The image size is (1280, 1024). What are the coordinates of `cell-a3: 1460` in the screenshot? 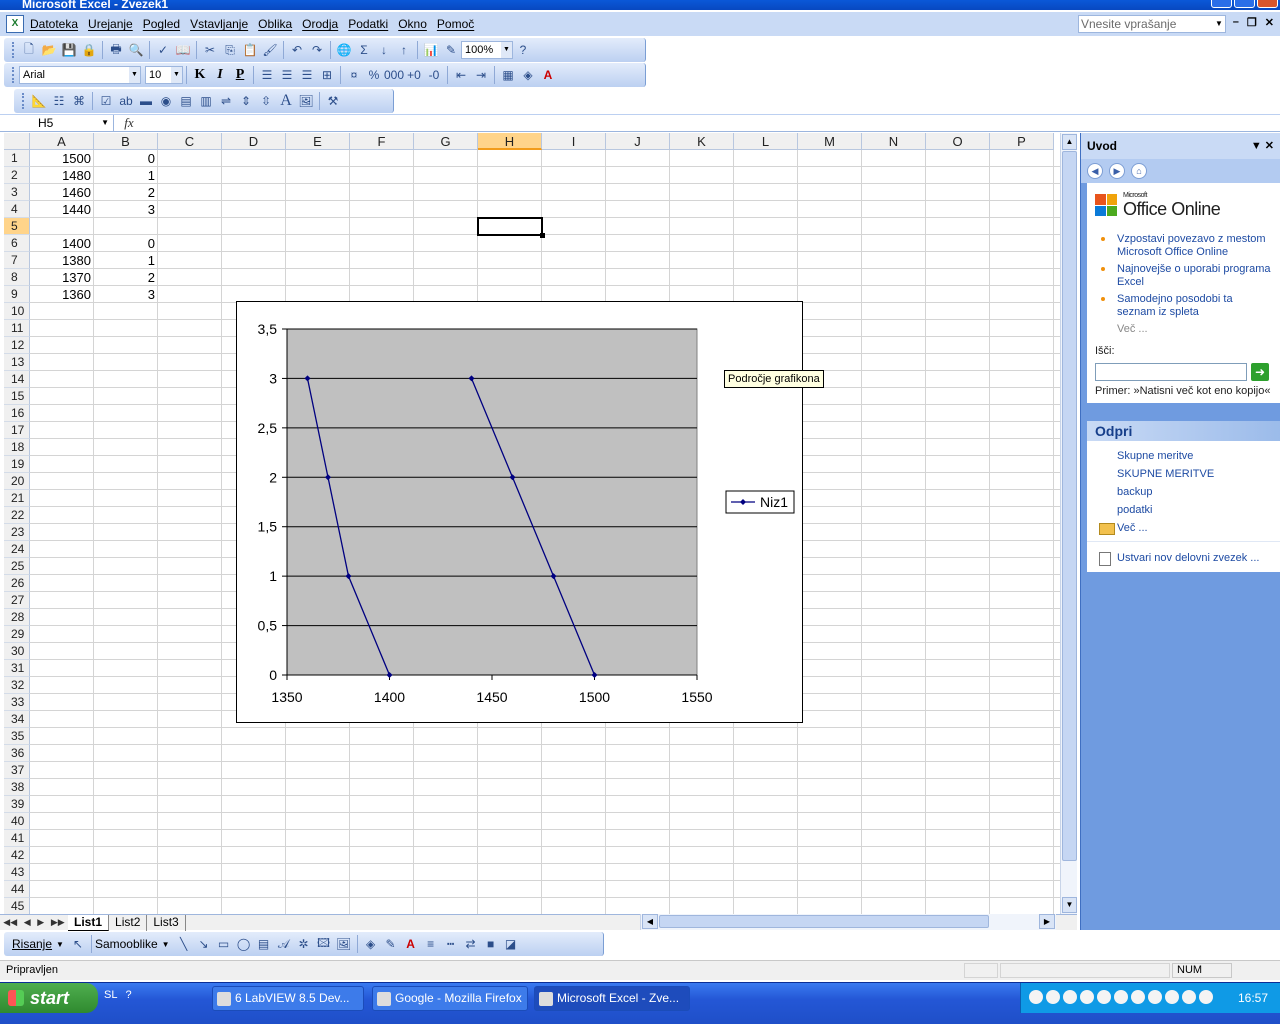 It's located at (62, 192).